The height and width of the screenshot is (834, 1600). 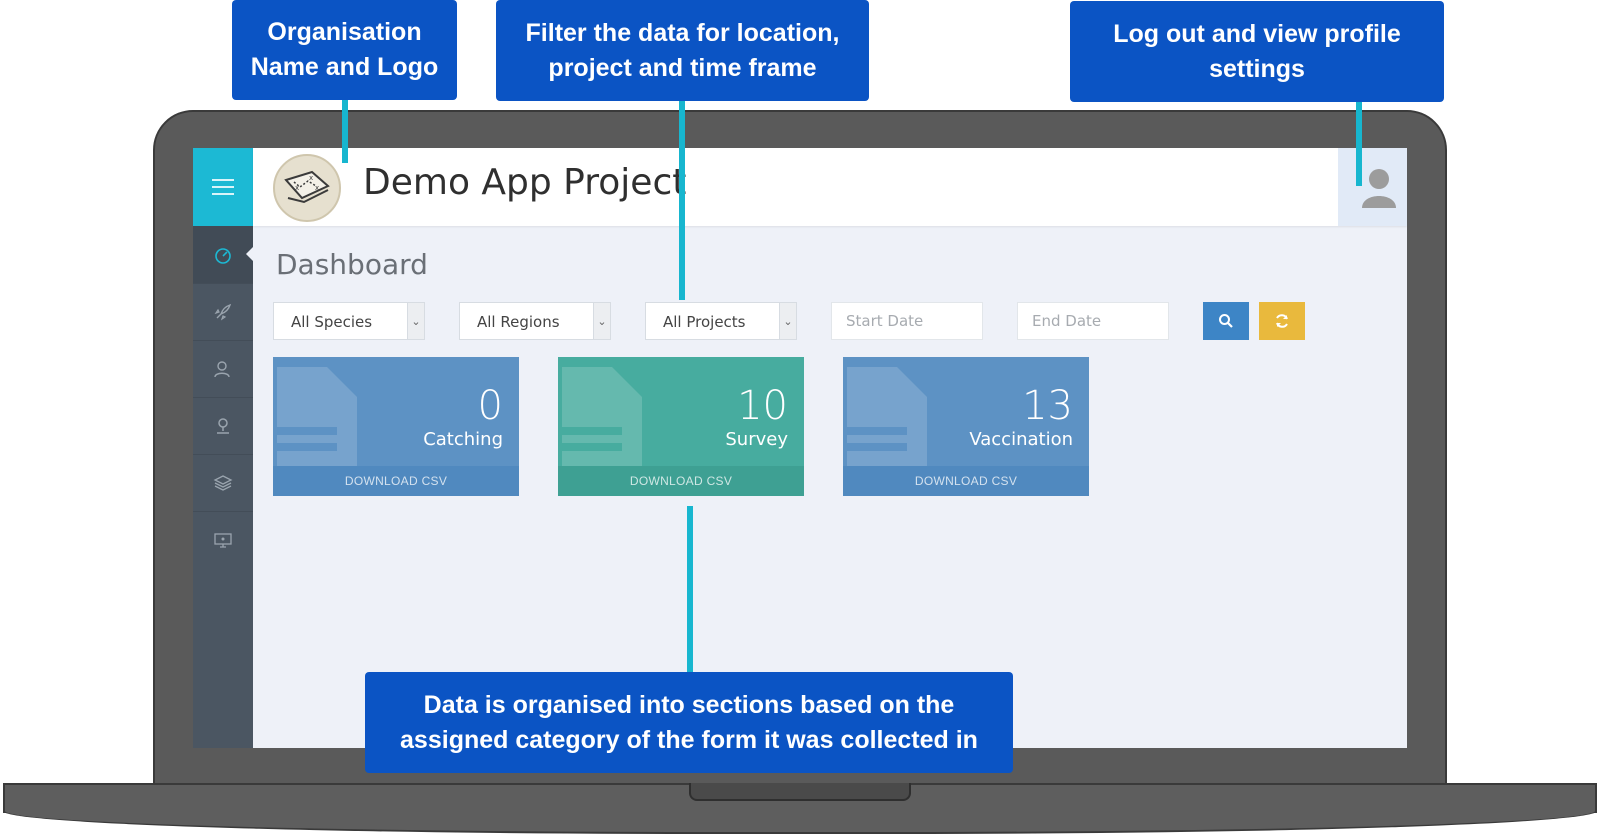 What do you see at coordinates (907, 321) in the screenshot?
I see `start-date-input` at bounding box center [907, 321].